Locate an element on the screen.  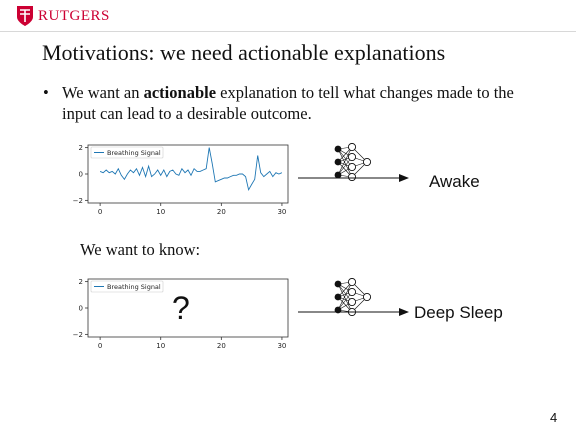
output-label-deep-sleep: Deep Sleep is located at coordinates (458, 312).